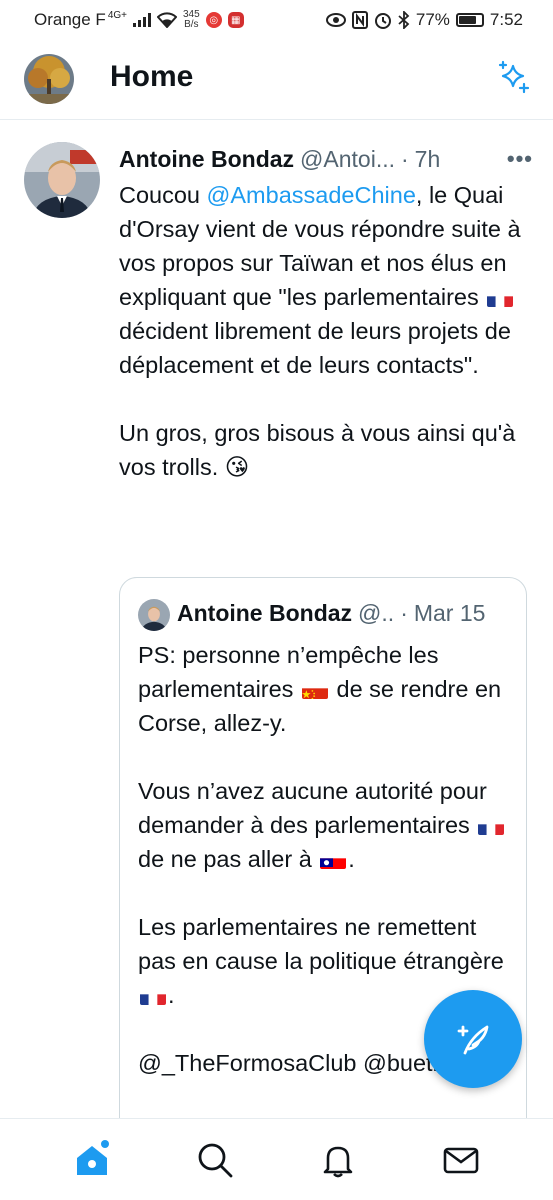  I want to click on wifi-icon, so click(167, 20).